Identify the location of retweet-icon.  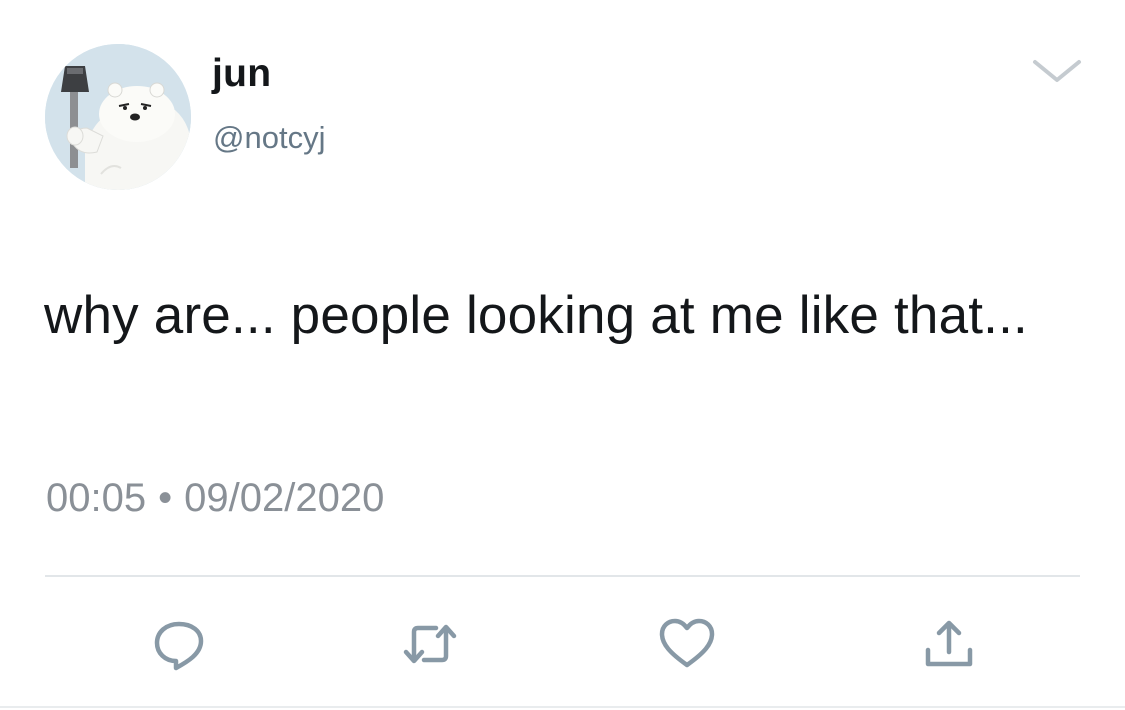
(430, 644).